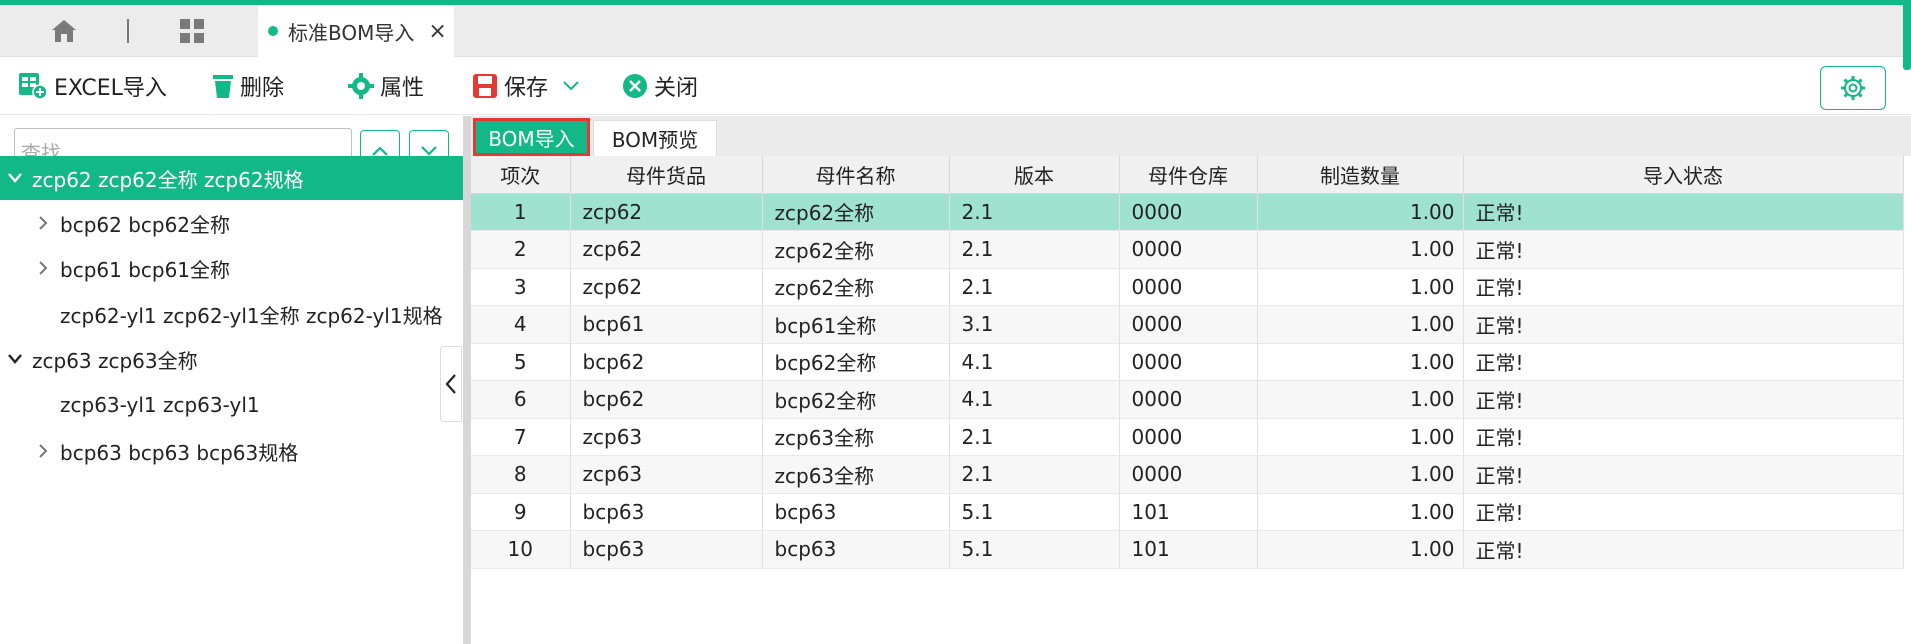  I want to click on tab-bar: 标准BOM导入 ×, so click(955, 31).